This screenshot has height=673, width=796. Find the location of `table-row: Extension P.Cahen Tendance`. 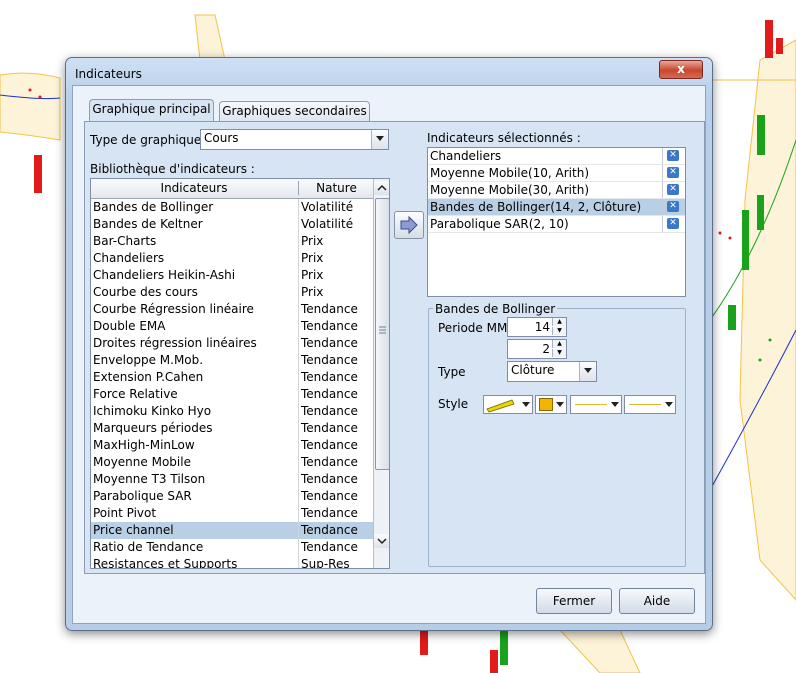

table-row: Extension P.Cahen Tendance is located at coordinates (232, 377).